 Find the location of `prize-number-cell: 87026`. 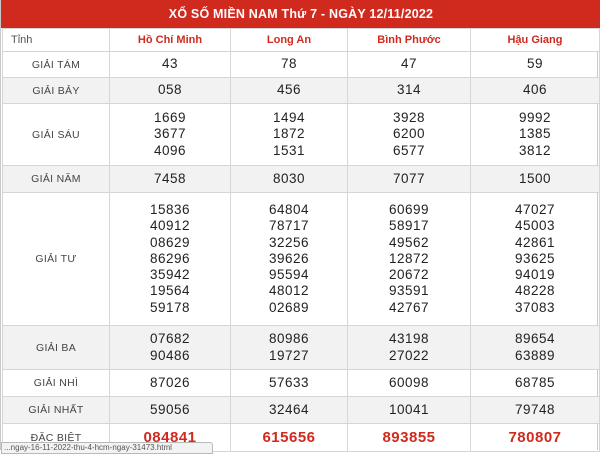

prize-number-cell: 87026 is located at coordinates (170, 383).